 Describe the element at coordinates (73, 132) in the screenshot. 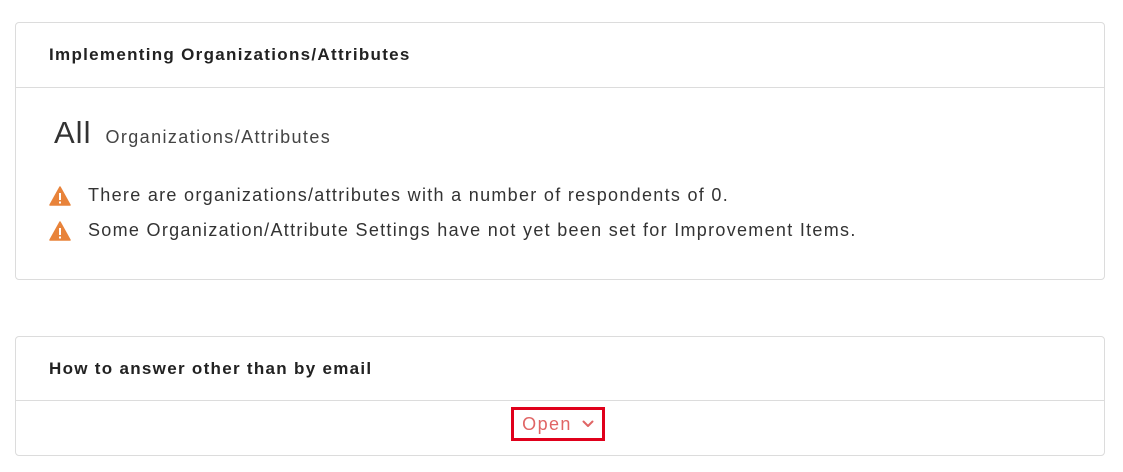

I see `scope-all-label: All` at that location.